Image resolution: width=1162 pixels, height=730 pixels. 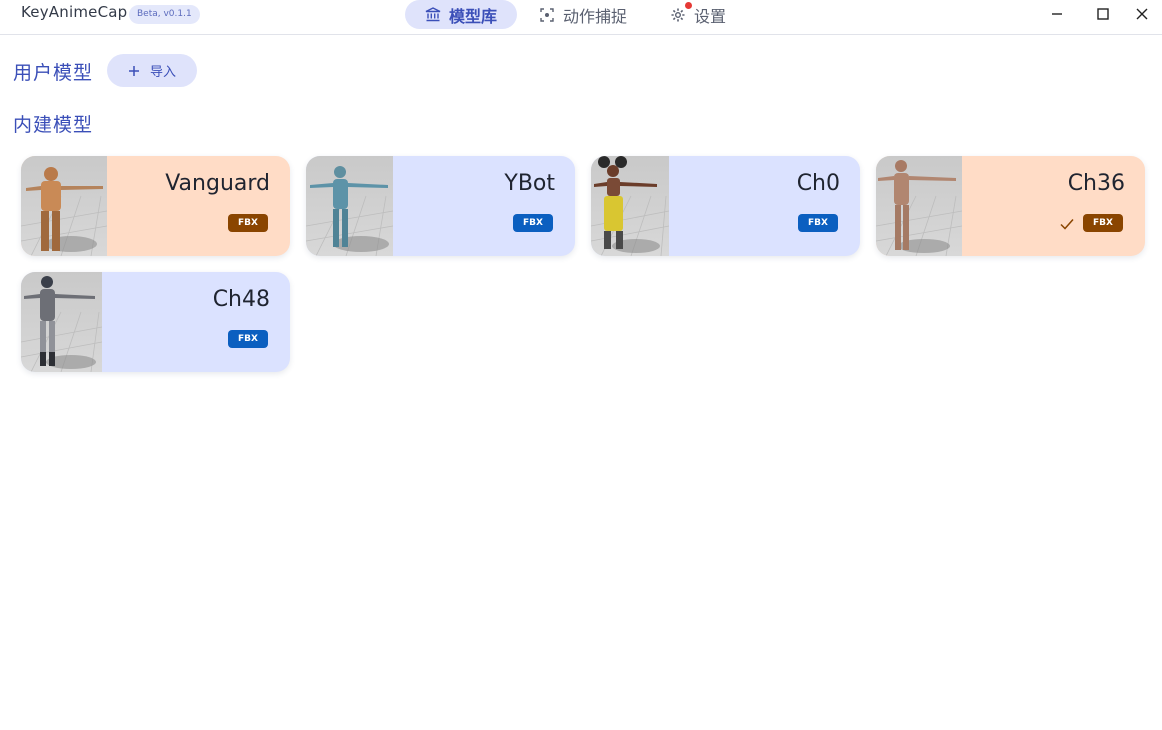 What do you see at coordinates (595, 16) in the screenshot?
I see `tab-label: 动作捕捉` at bounding box center [595, 16].